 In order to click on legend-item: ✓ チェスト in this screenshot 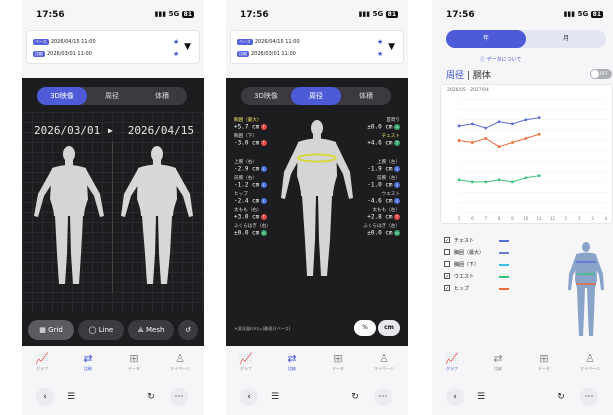, I will do `click(492, 241)`.